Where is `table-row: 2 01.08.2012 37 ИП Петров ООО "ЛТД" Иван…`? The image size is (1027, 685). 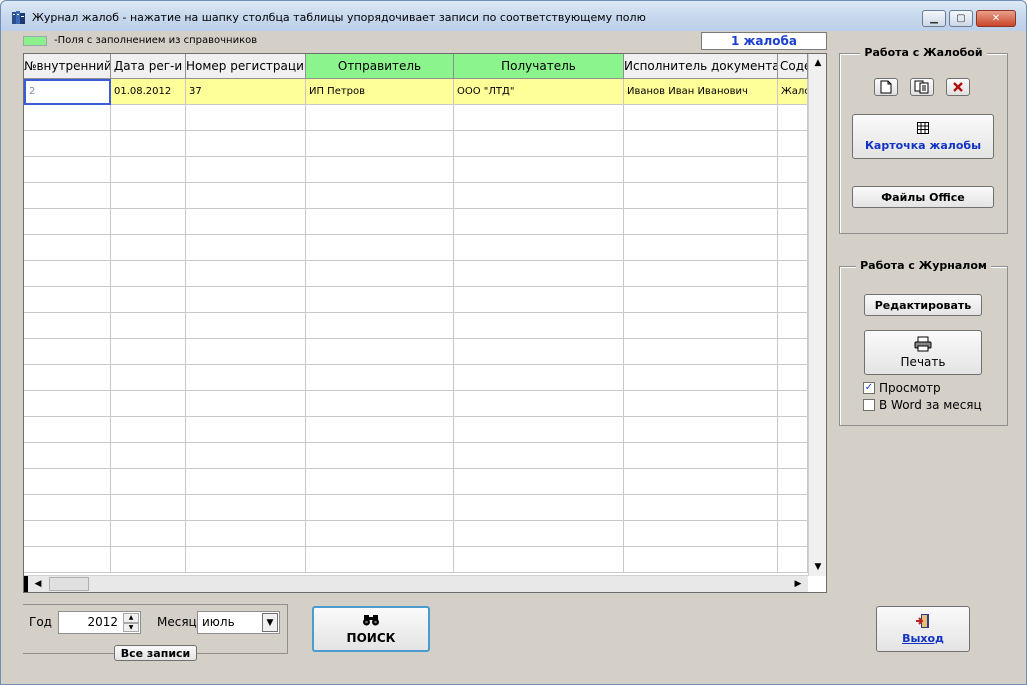 table-row: 2 01.08.2012 37 ИП Петров ООО "ЛТД" Иван… is located at coordinates (416, 92).